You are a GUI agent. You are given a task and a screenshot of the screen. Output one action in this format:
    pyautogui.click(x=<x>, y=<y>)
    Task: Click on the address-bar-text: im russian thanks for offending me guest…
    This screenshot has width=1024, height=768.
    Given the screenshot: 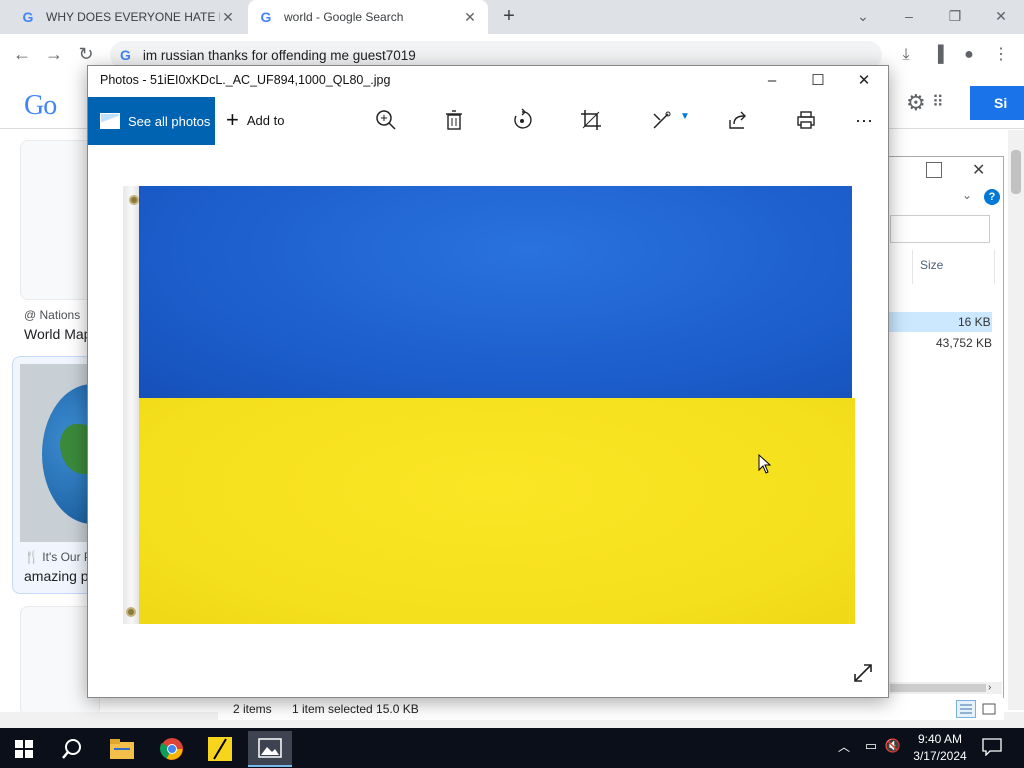 What is the action you would take?
    pyautogui.click(x=279, y=55)
    